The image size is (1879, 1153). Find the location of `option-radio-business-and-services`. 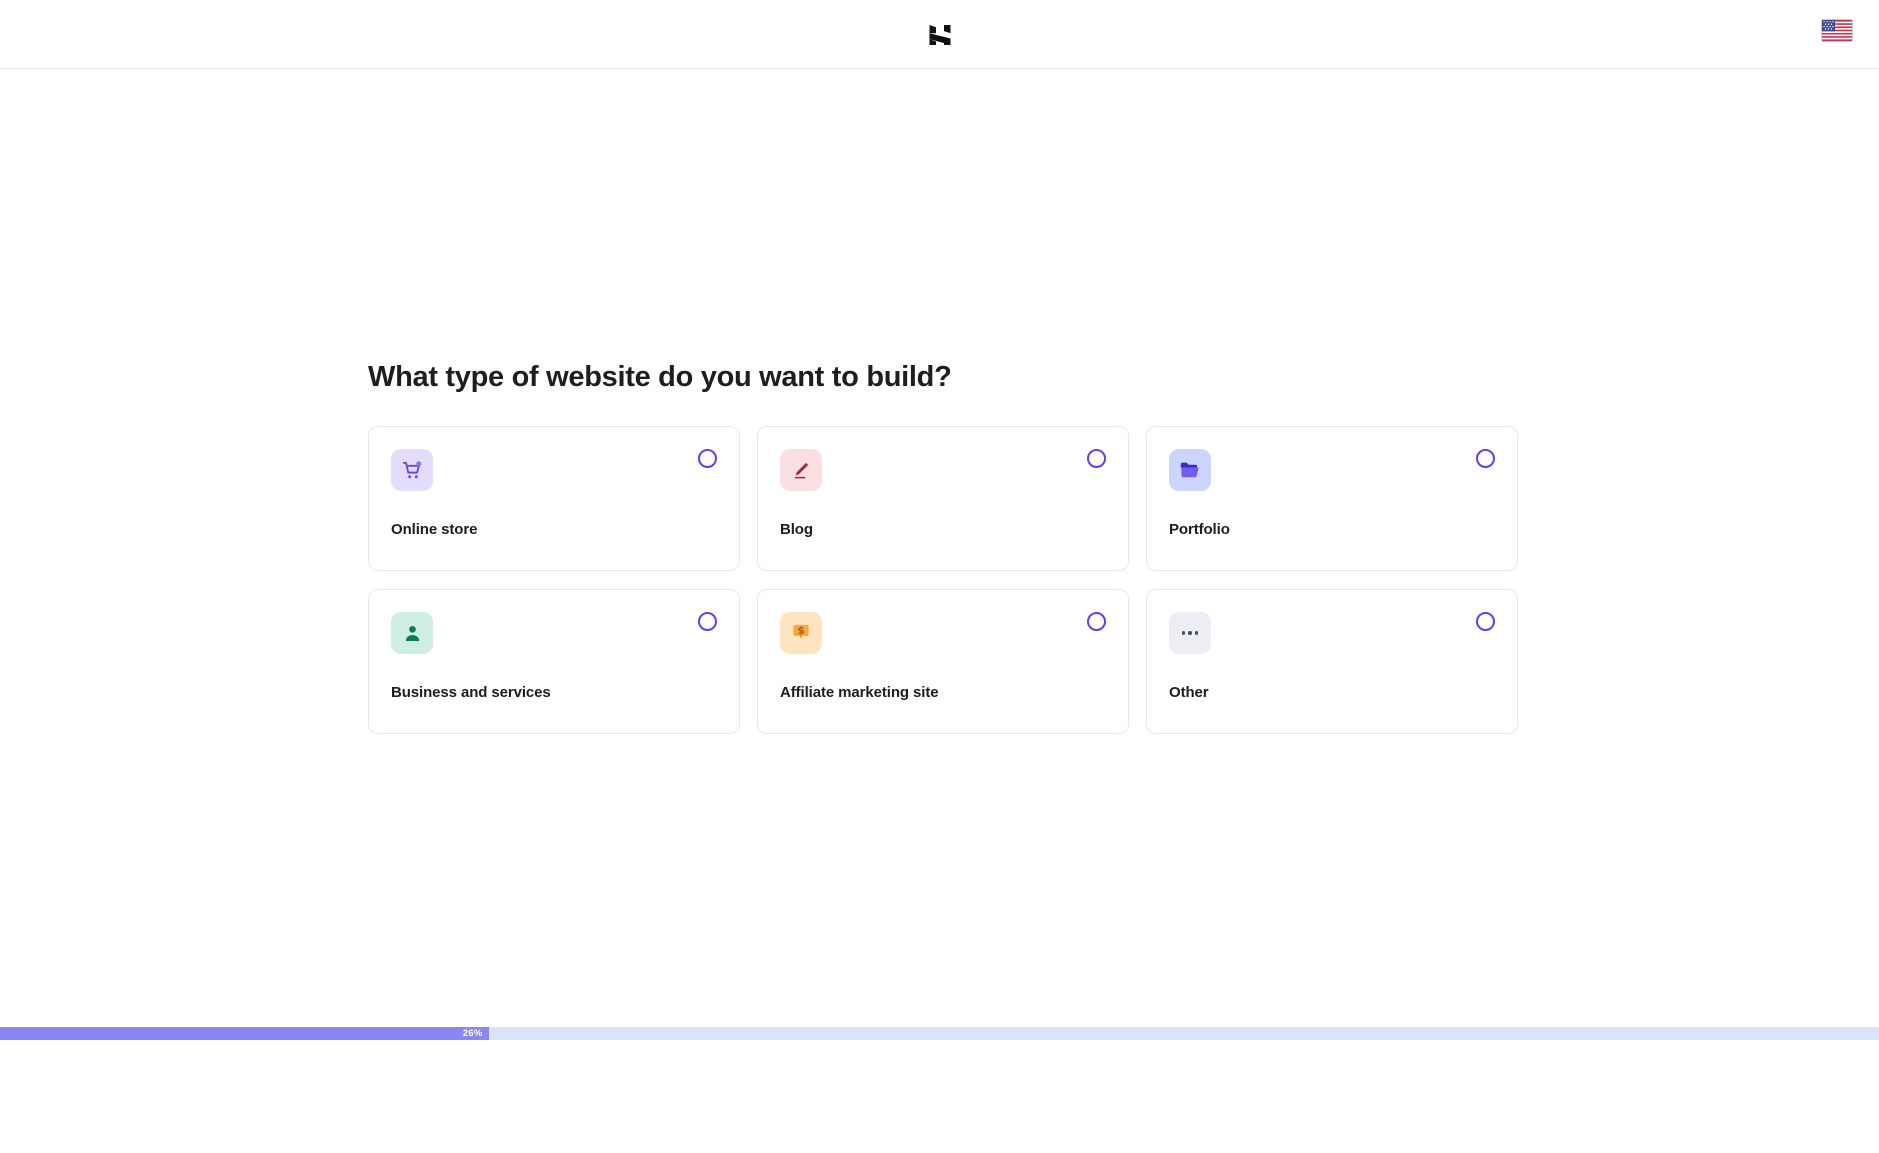

option-radio-business-and-services is located at coordinates (707, 621).